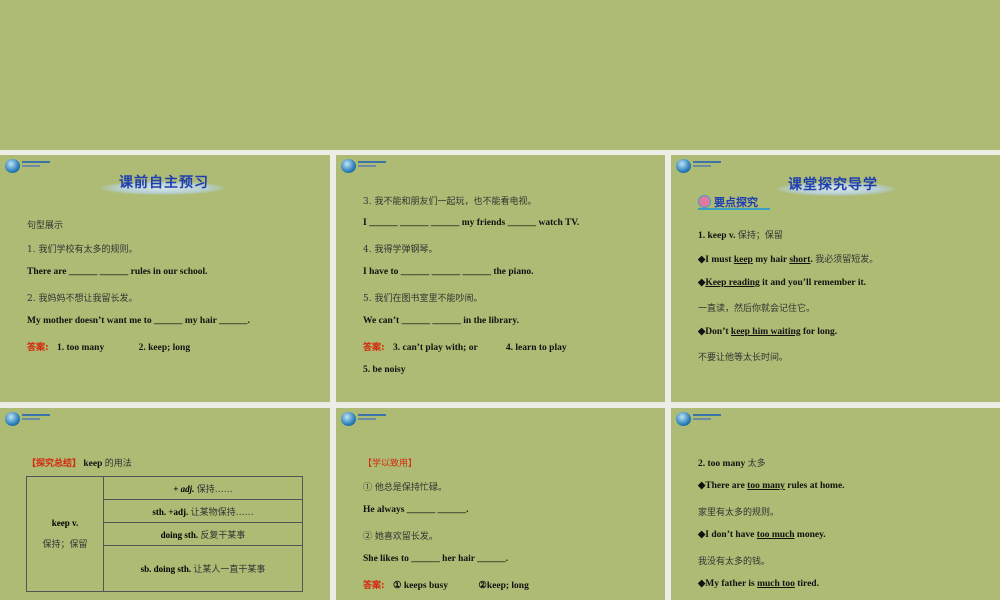 The width and height of the screenshot is (1000, 600). I want to click on text-segment: 反复干某事, so click(223, 535).